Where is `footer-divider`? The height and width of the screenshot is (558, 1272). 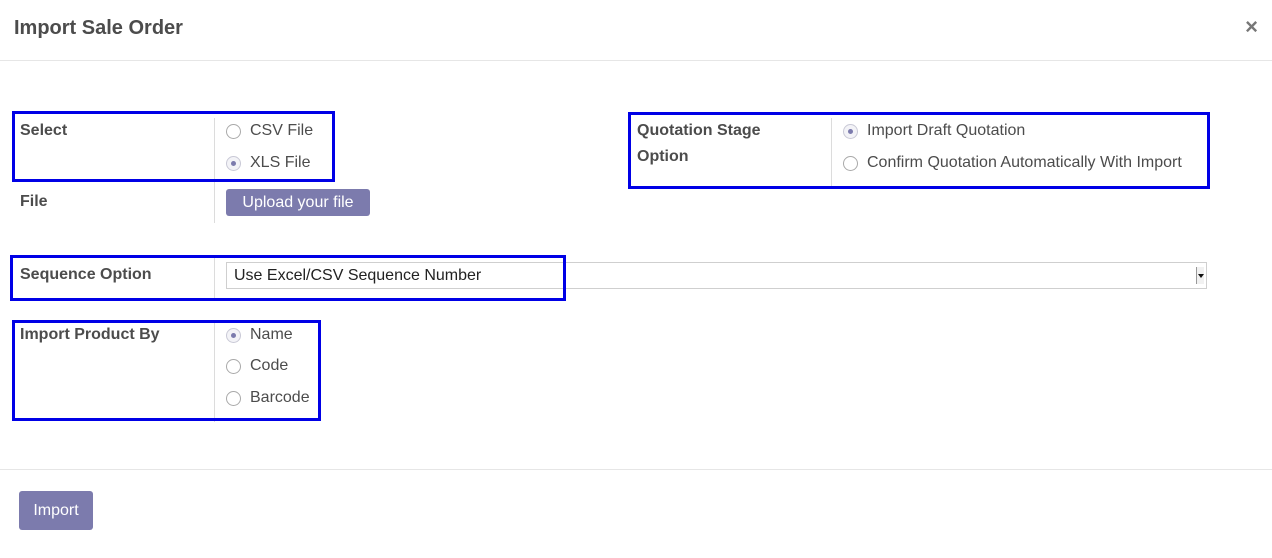
footer-divider is located at coordinates (636, 469).